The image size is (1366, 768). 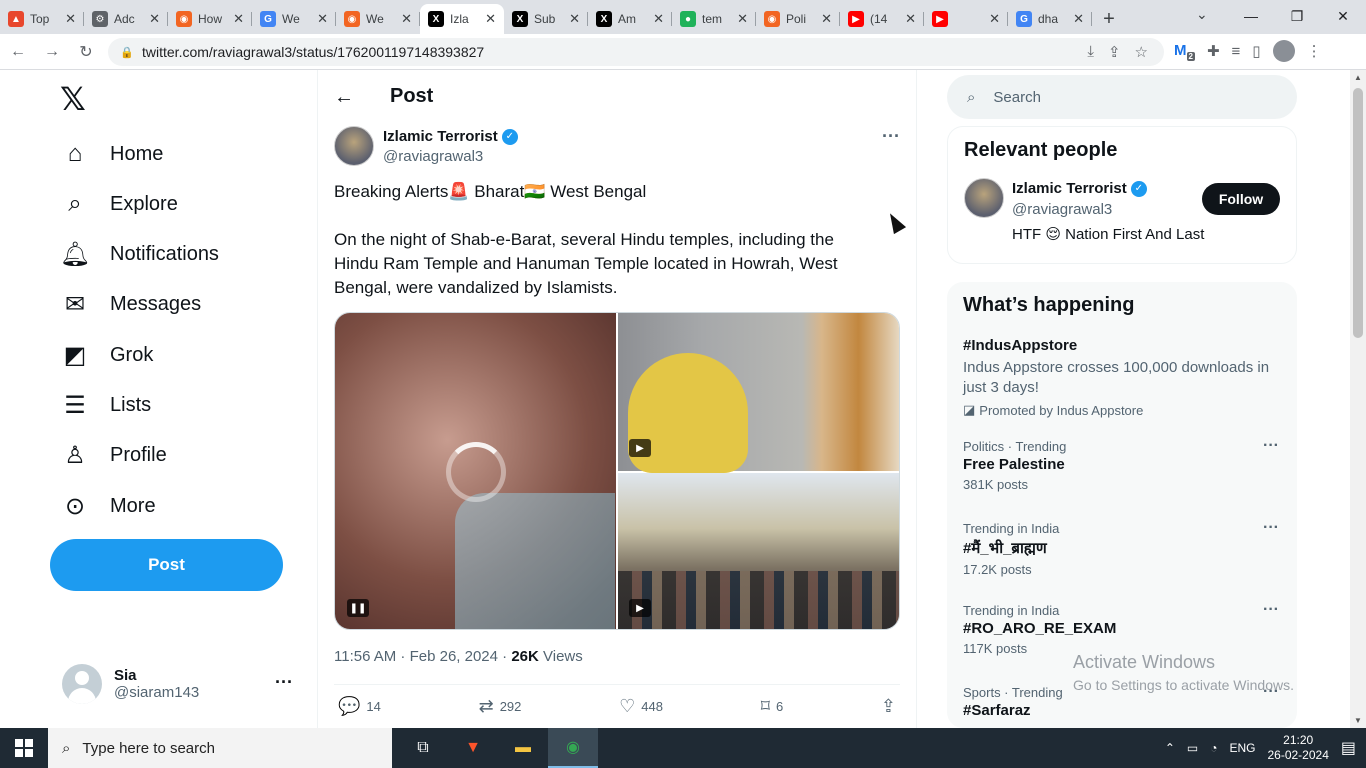 What do you see at coordinates (1348, 748) in the screenshot?
I see `notifications-icon: ▤` at bounding box center [1348, 748].